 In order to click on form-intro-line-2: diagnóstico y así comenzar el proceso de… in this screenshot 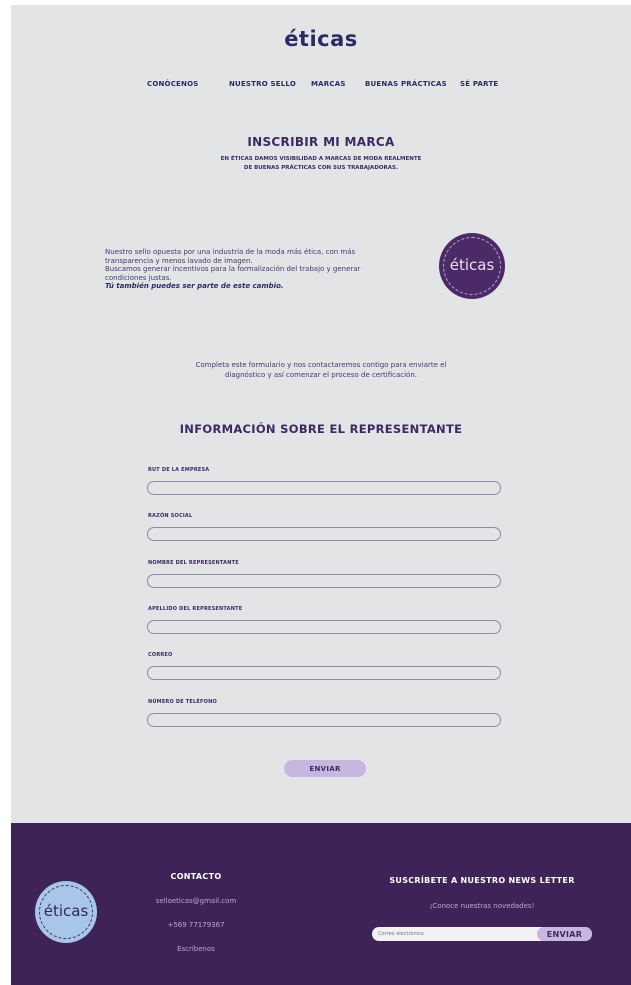, I will do `click(321, 375)`.